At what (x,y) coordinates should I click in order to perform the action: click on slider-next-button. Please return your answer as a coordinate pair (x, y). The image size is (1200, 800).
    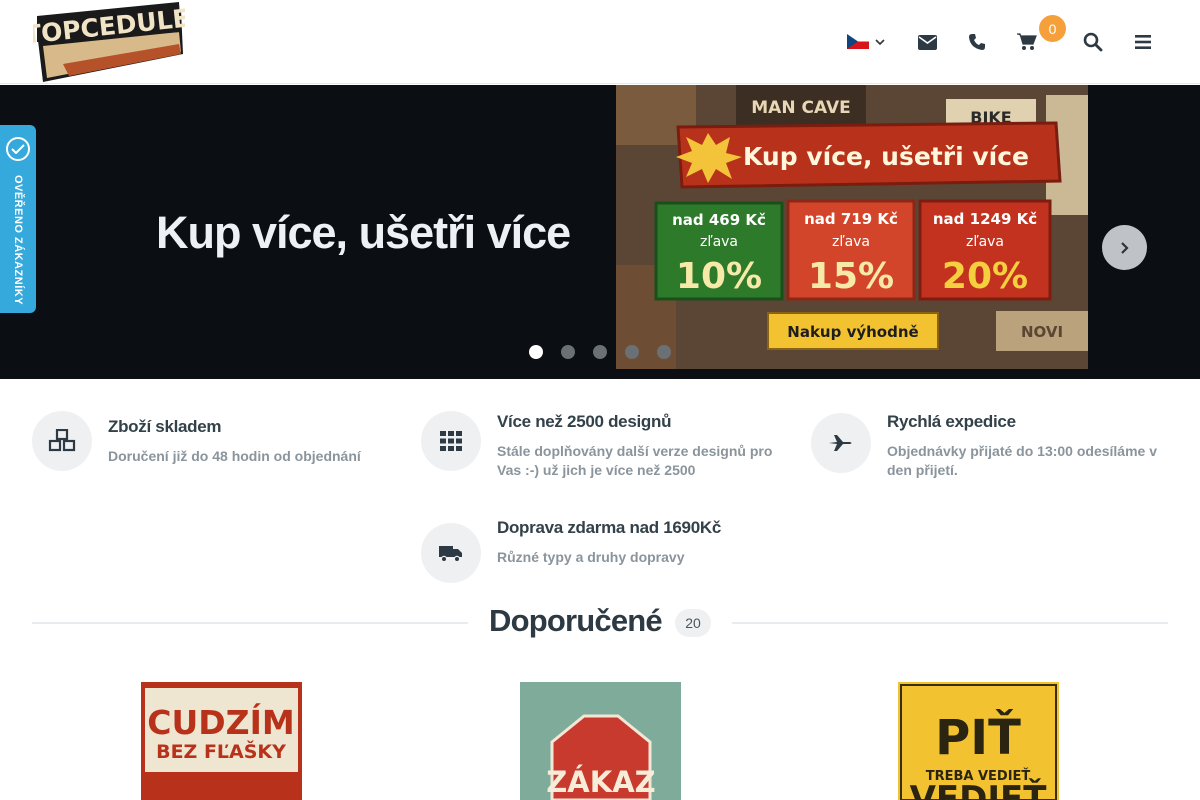
    Looking at the image, I should click on (1124, 247).